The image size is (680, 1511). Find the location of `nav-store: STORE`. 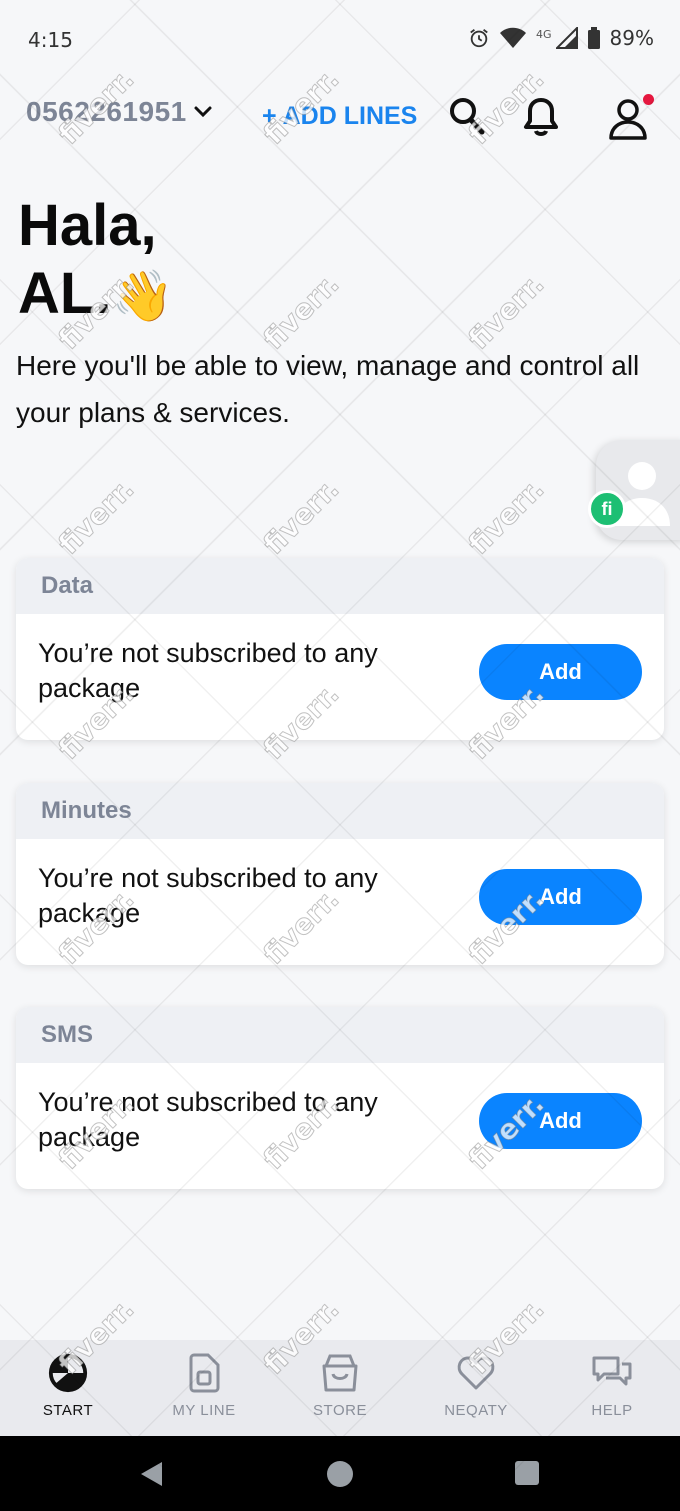

nav-store: STORE is located at coordinates (340, 1388).